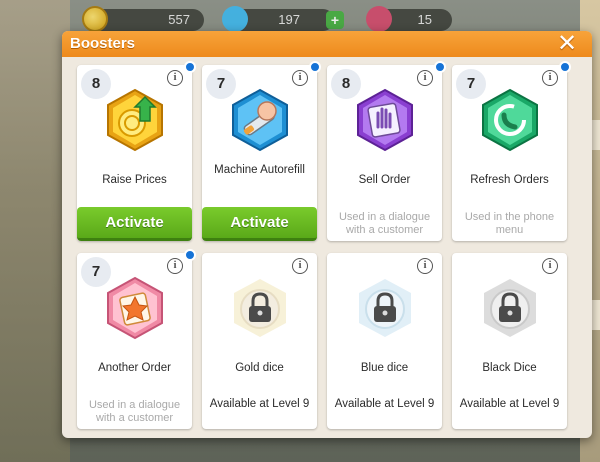  What do you see at coordinates (406, 19) in the screenshot?
I see `rubies-counter: 15` at bounding box center [406, 19].